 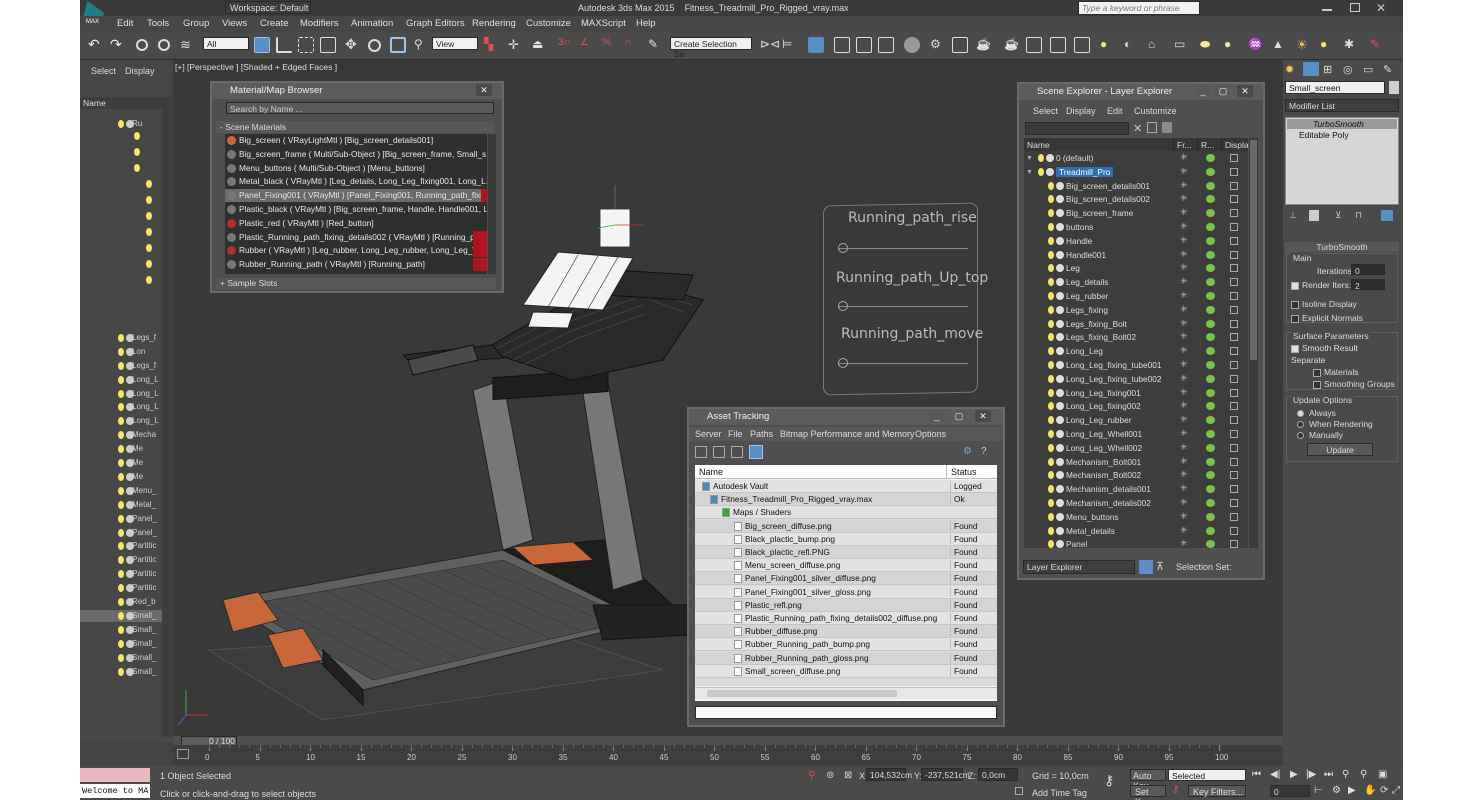 I want to click on asset-col-name-header: Name, so click(x=821, y=472).